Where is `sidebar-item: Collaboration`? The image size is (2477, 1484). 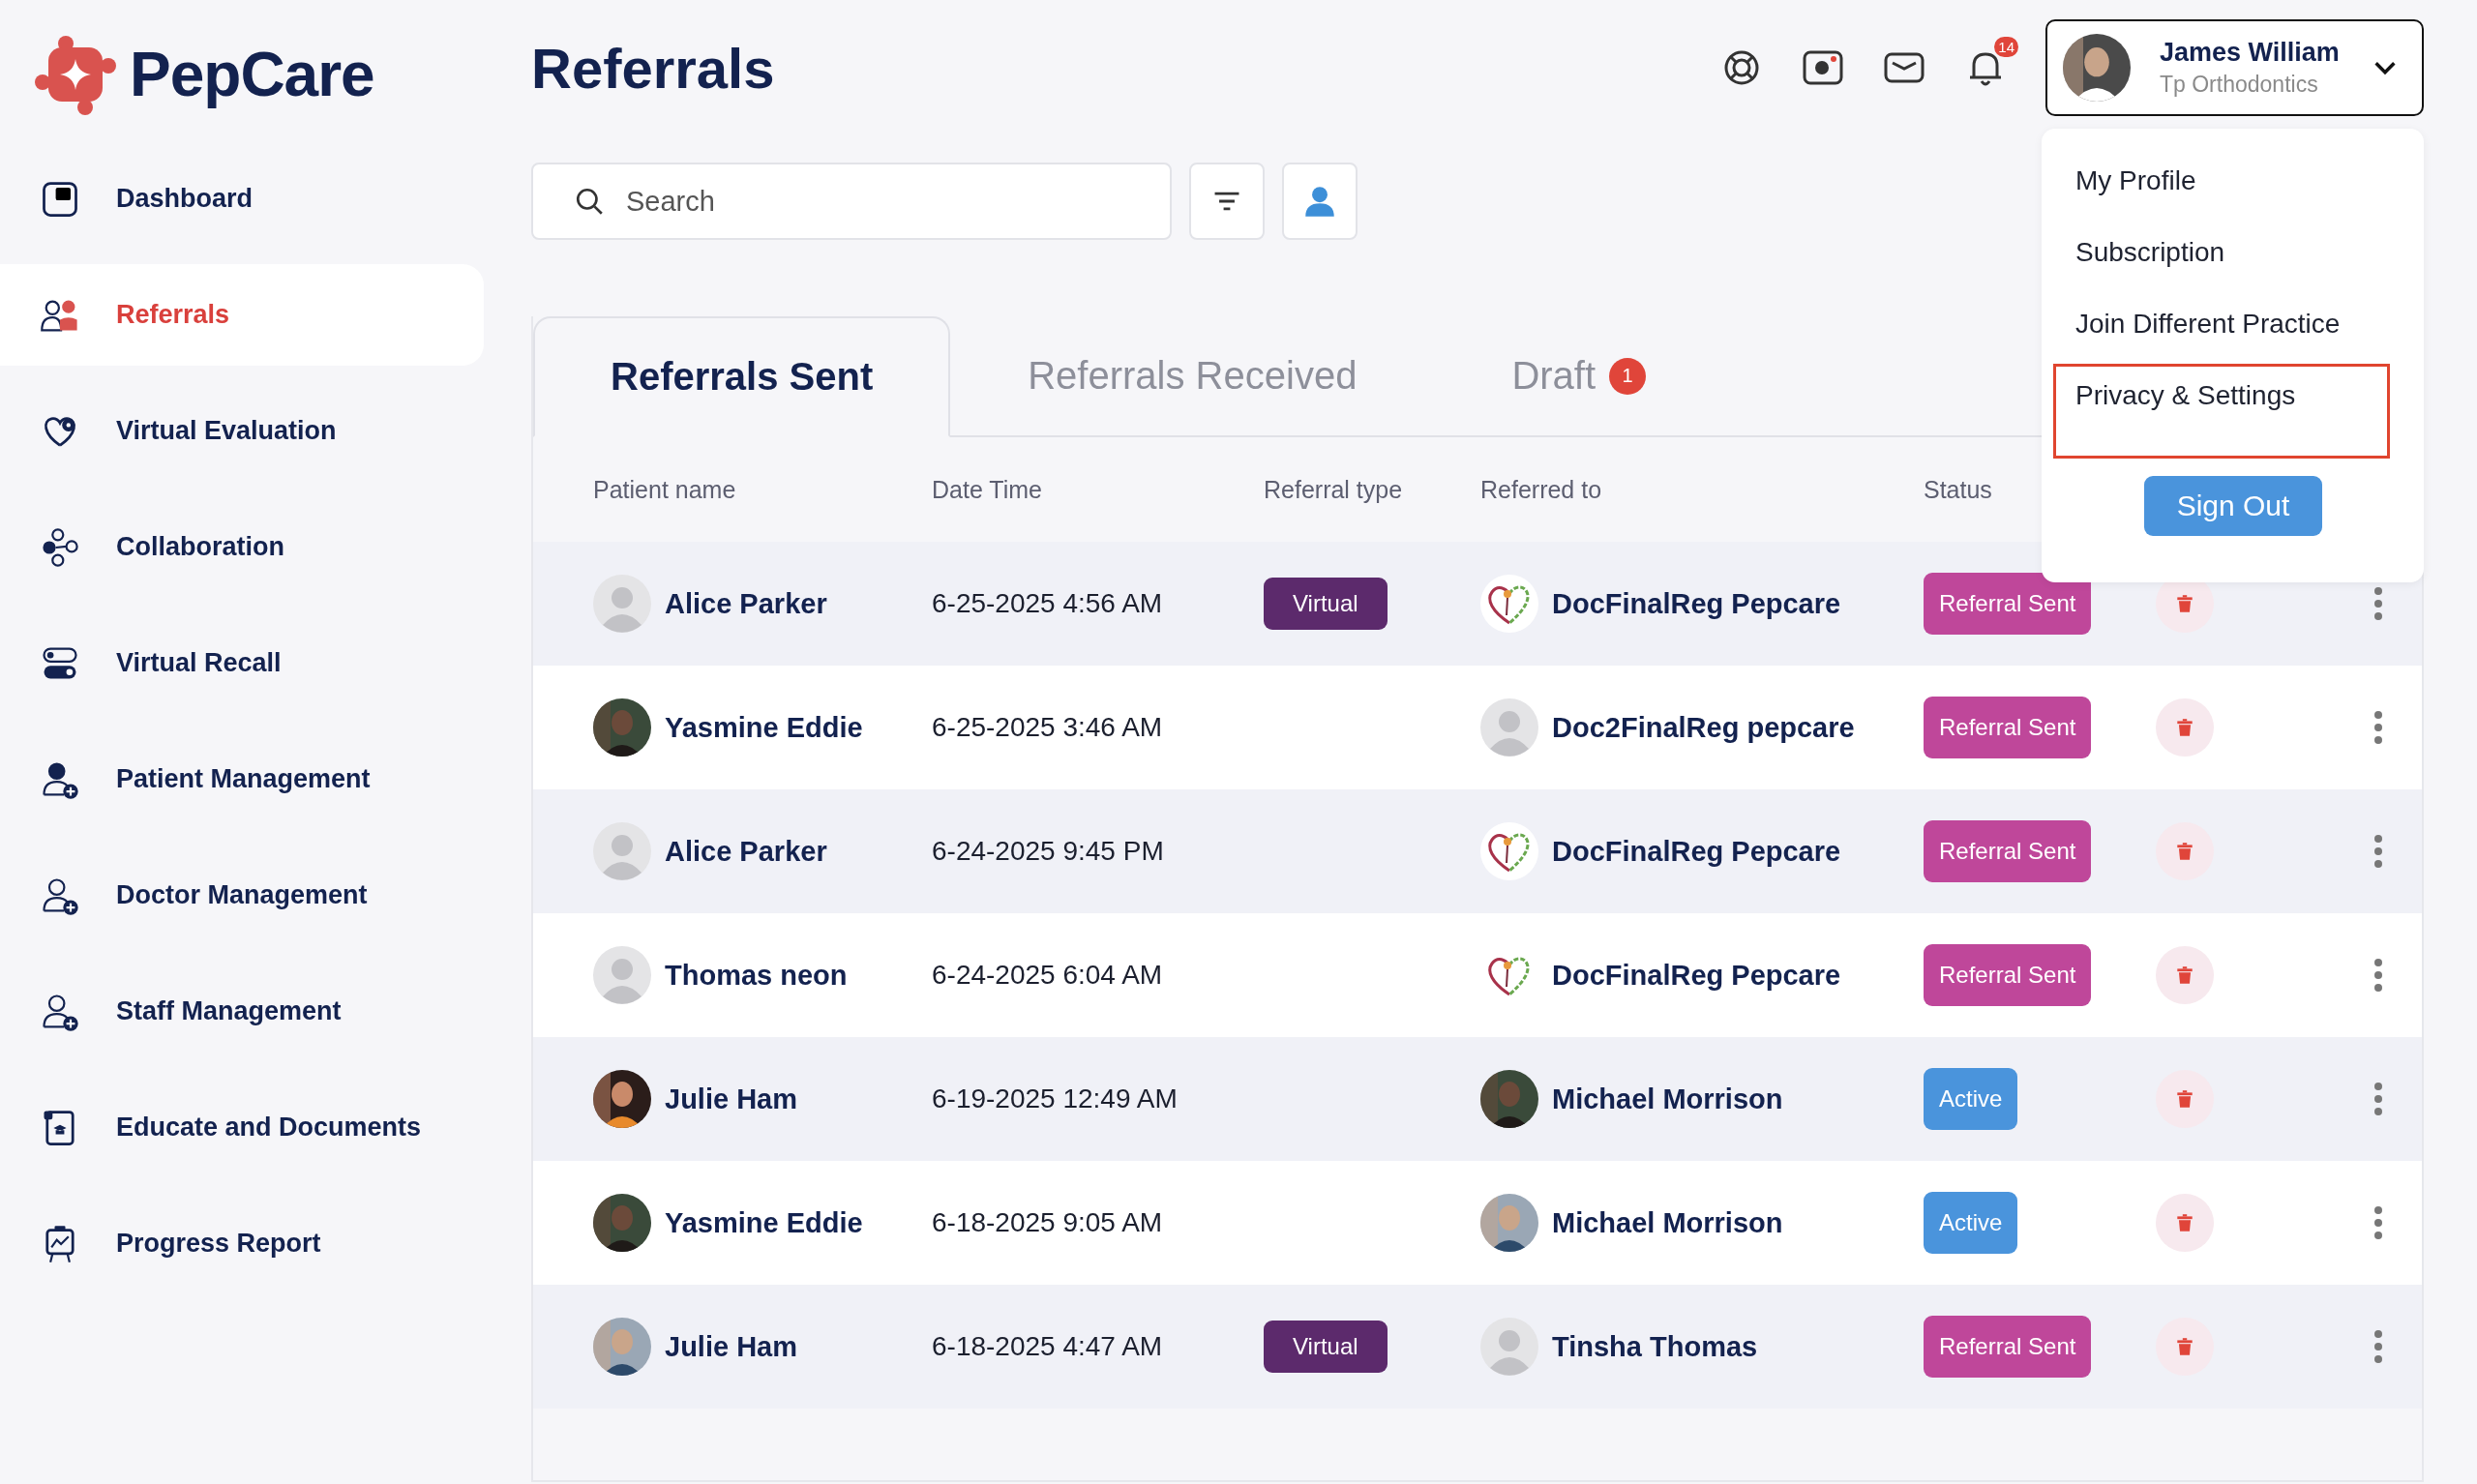 sidebar-item: Collaboration is located at coordinates (242, 547).